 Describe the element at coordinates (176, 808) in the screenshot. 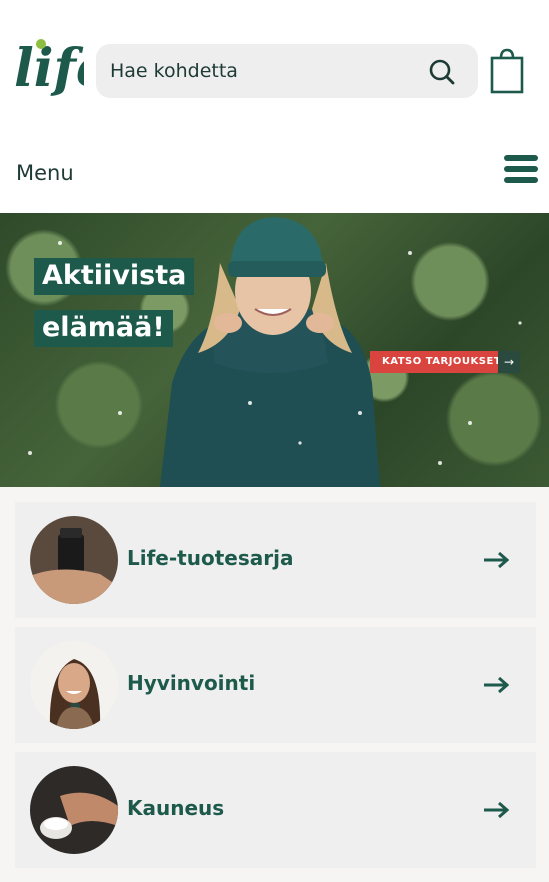

I see `category-label: Kauneus` at that location.